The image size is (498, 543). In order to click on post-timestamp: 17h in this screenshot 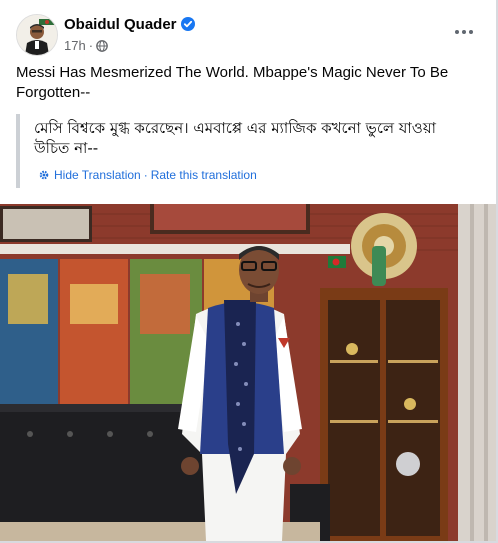, I will do `click(75, 45)`.